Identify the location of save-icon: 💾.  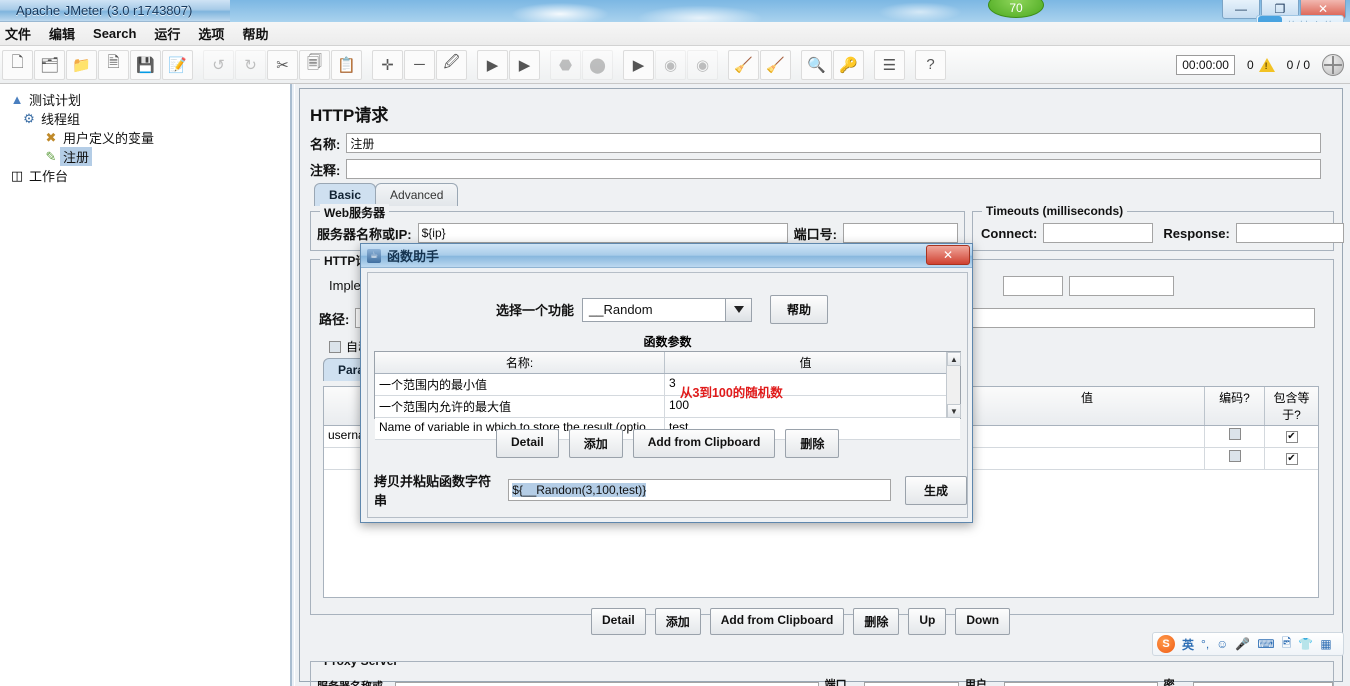
(145, 64).